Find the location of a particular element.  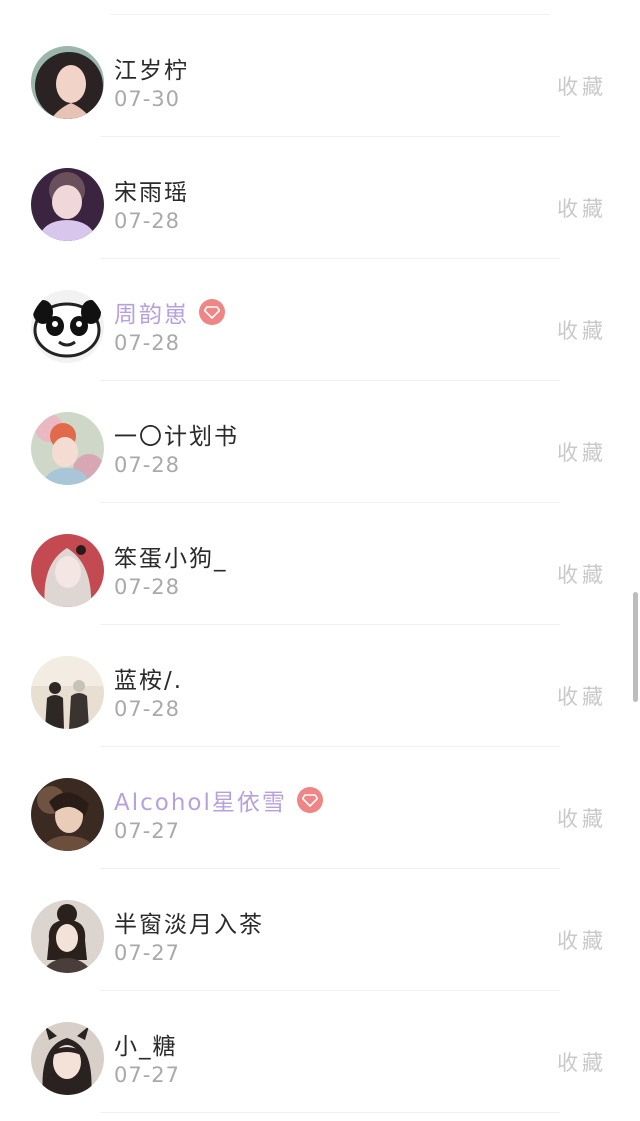

name-line: 笨蛋小狗_ is located at coordinates (171, 556).